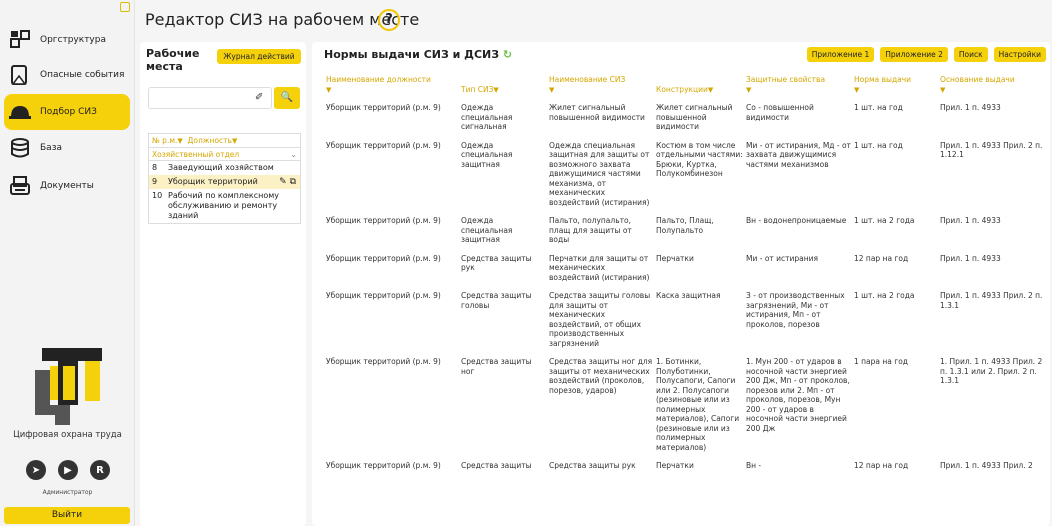  Describe the element at coordinates (210, 140) in the screenshot. I see `column-position-header: Должность` at that location.